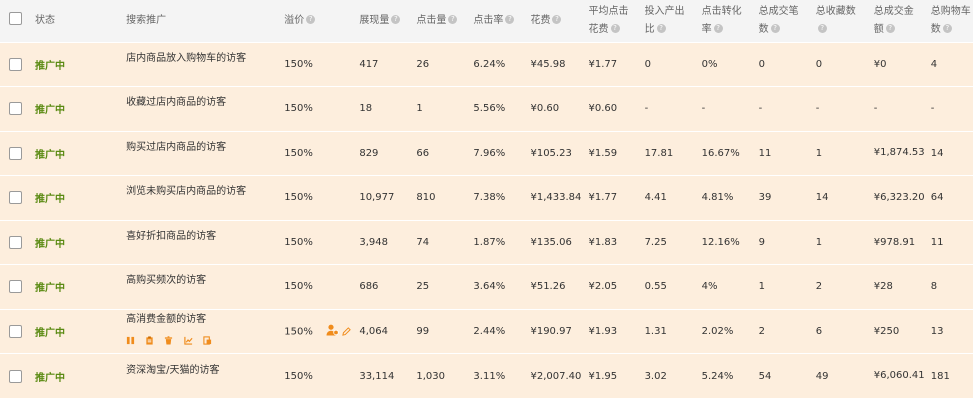 Image resolution: width=973 pixels, height=403 pixels. I want to click on trash-icon, so click(168, 340).